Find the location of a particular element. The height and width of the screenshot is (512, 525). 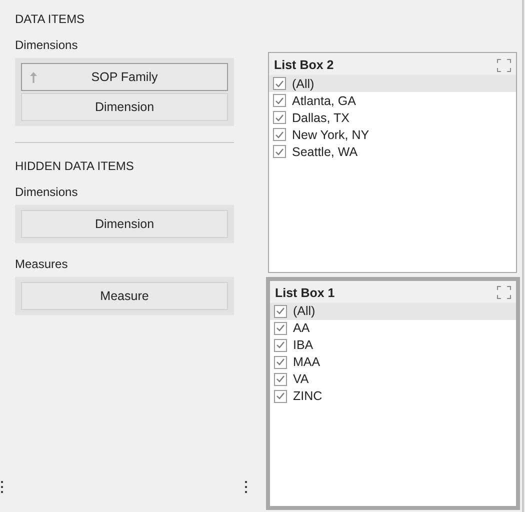

list-item: Dallas, TX is located at coordinates (392, 117).